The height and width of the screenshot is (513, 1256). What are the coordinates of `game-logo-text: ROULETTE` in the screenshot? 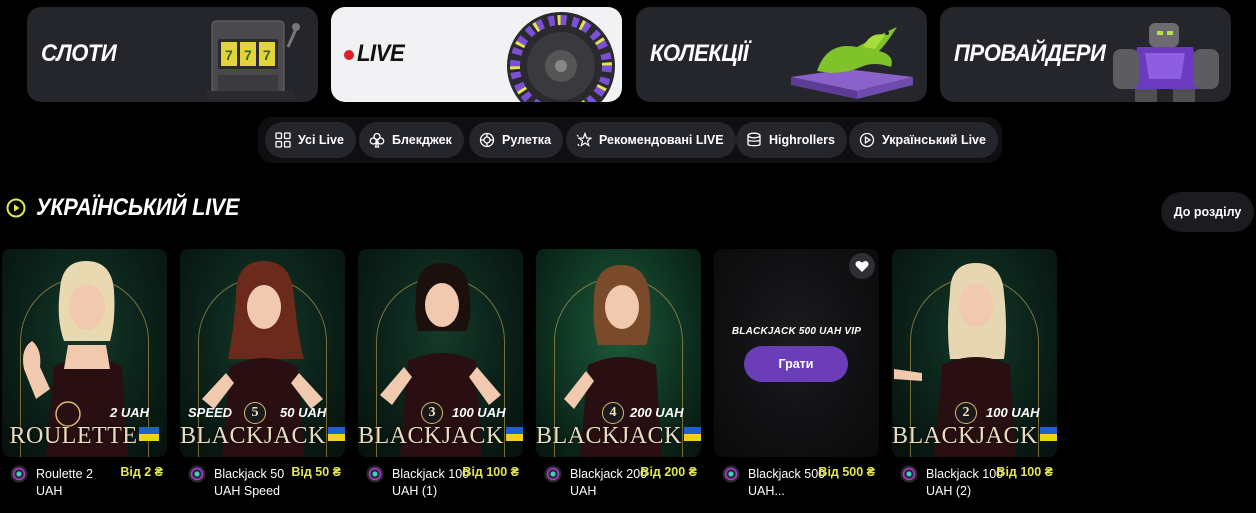 It's located at (84, 436).